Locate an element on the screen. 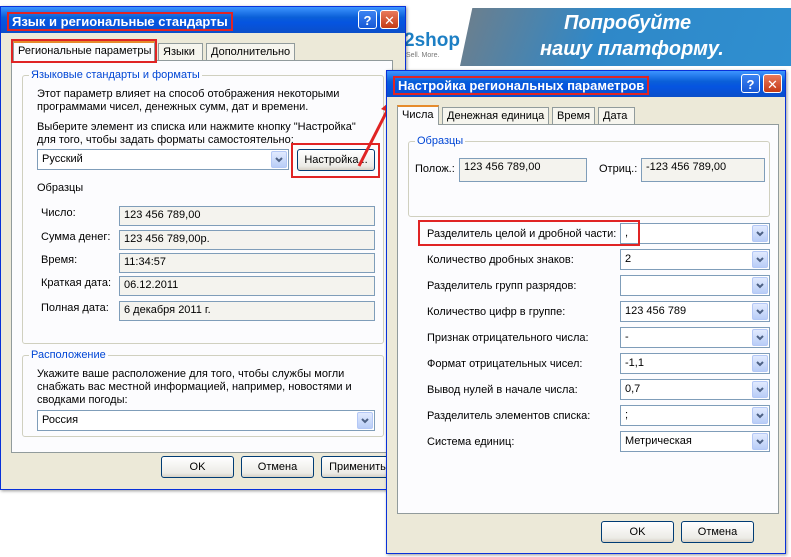 The height and width of the screenshot is (557, 791). digit-grouping-select: 123 456 789 is located at coordinates (695, 311).